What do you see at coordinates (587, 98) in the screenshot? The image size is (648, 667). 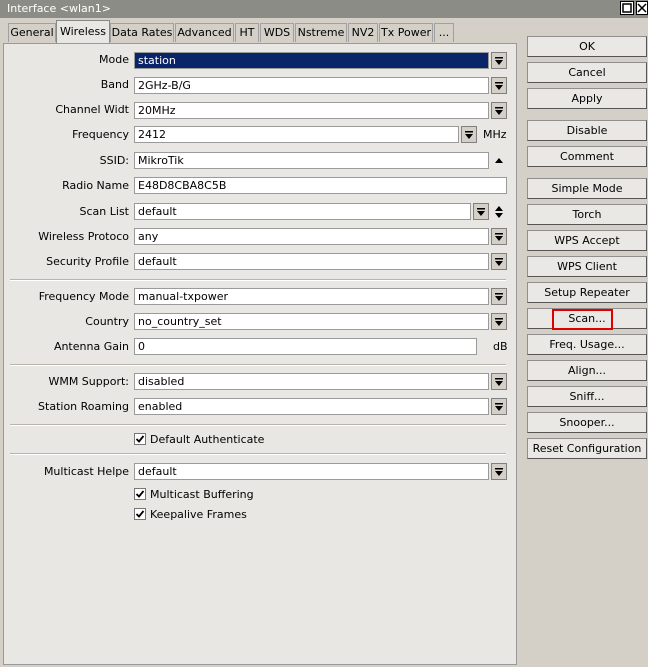 I see `apply-button: Apply` at bounding box center [587, 98].